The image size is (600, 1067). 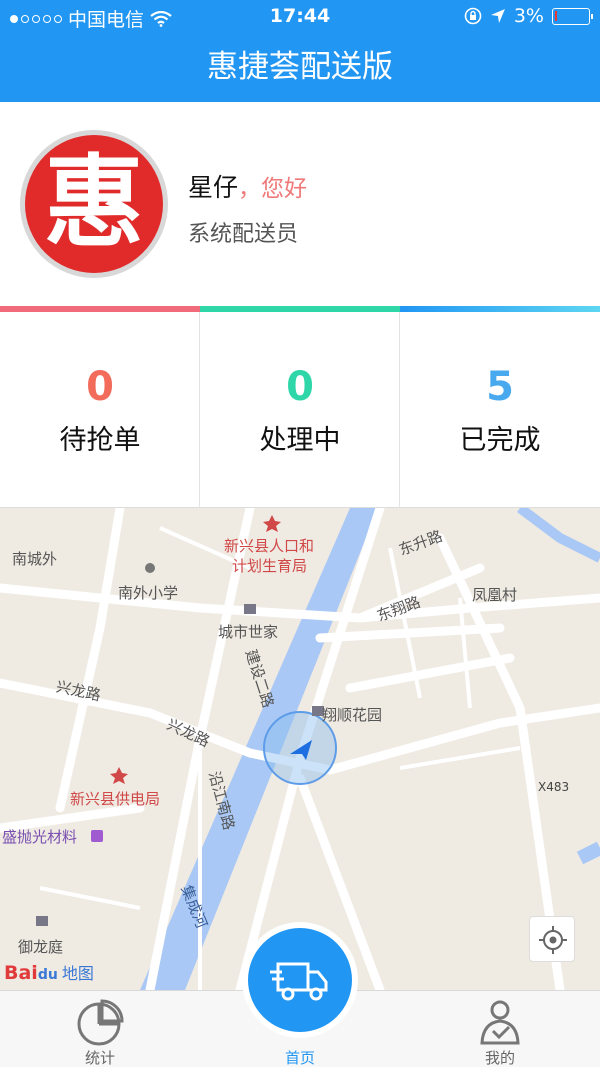 I want to click on battery-icon, so click(x=572, y=16).